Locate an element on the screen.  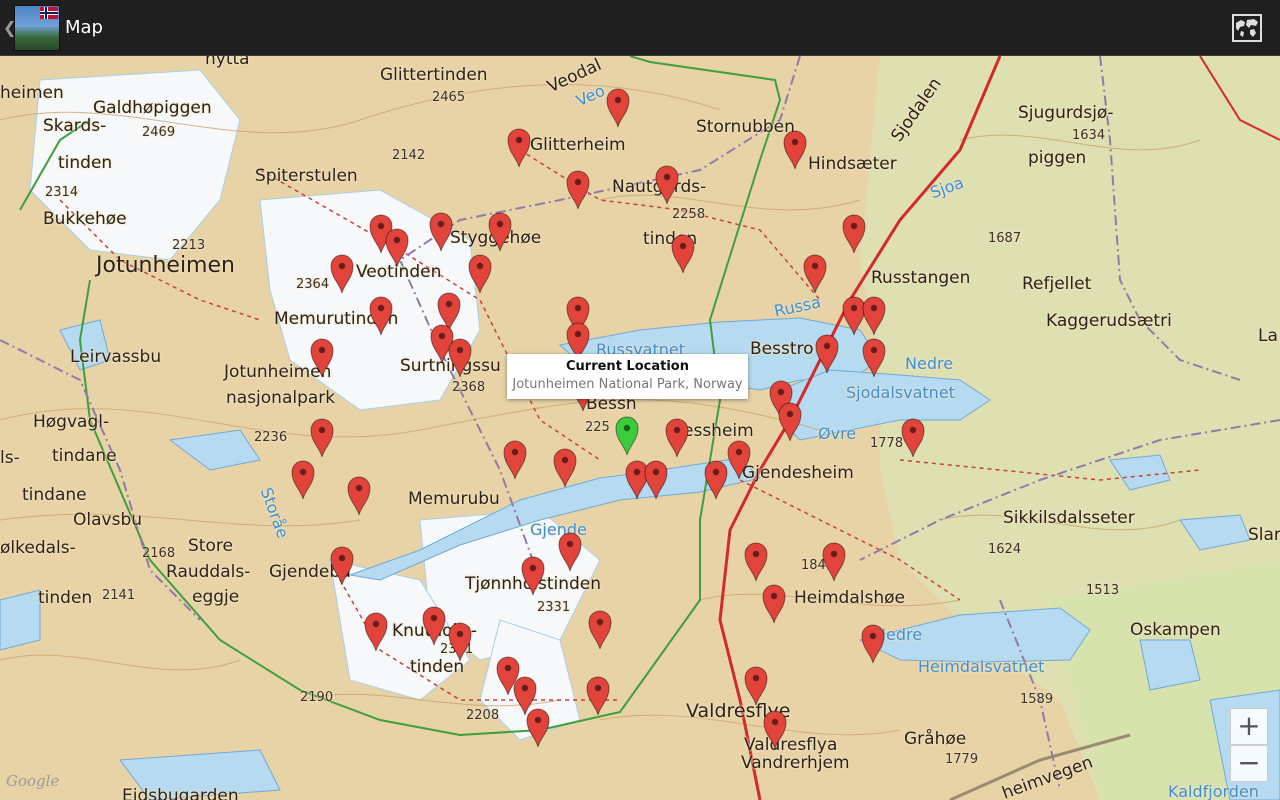
world-map-icon is located at coordinates (1247, 28).